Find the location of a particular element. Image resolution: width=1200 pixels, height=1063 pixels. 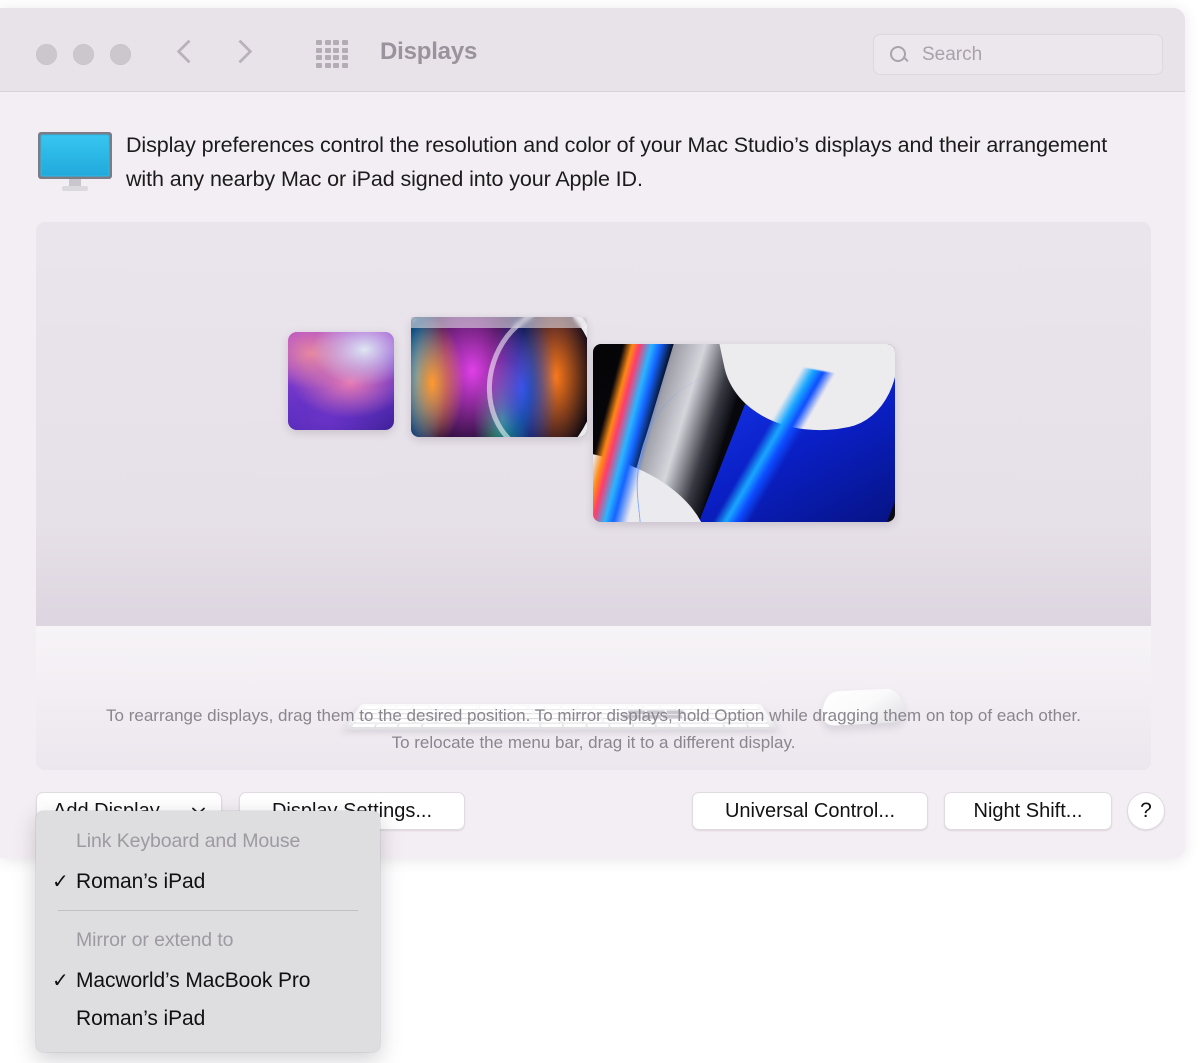

display-1-wallpaper is located at coordinates (341, 381).